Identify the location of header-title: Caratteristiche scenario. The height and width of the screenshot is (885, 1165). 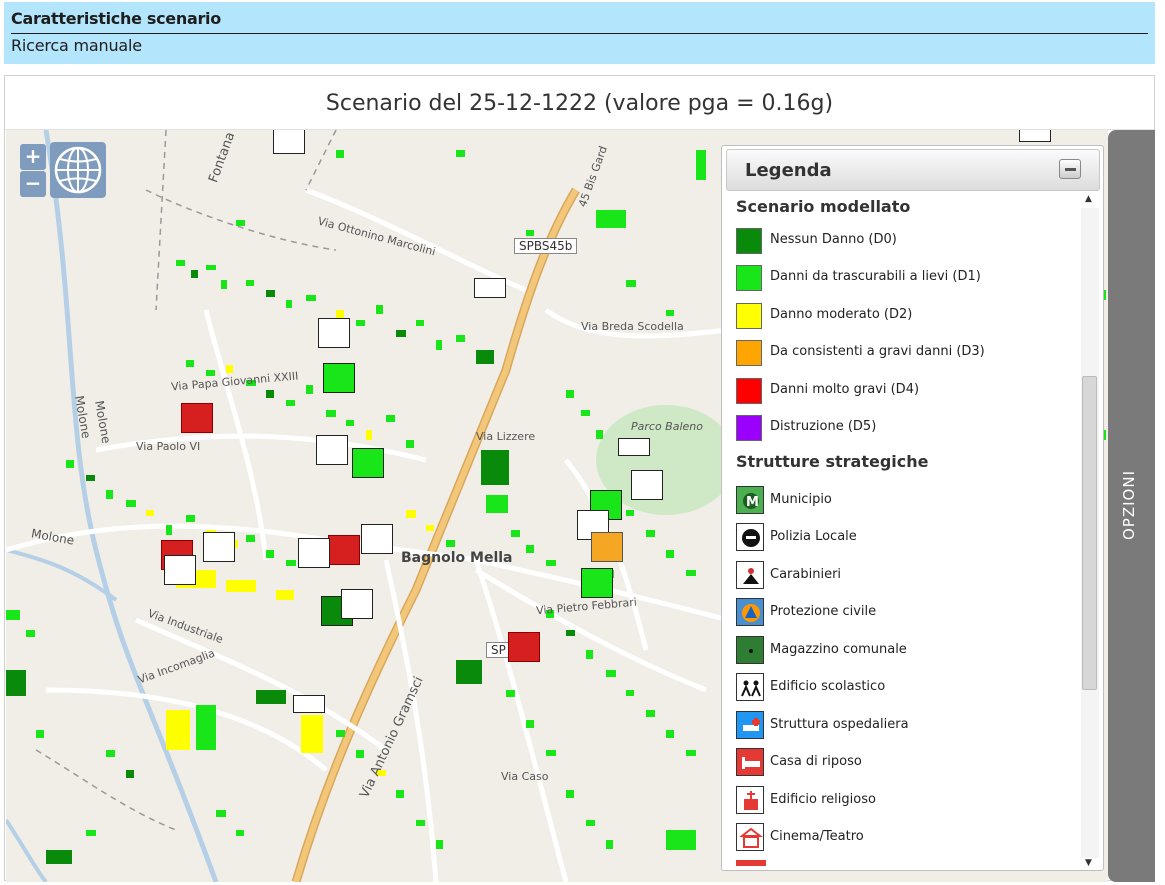
(116, 18).